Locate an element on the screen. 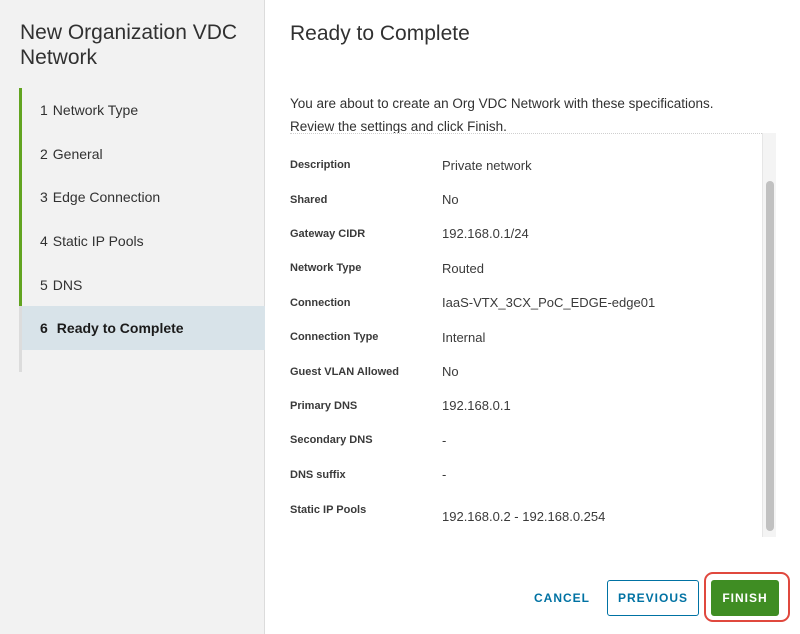  summary-label: DNS suffix is located at coordinates (318, 474).